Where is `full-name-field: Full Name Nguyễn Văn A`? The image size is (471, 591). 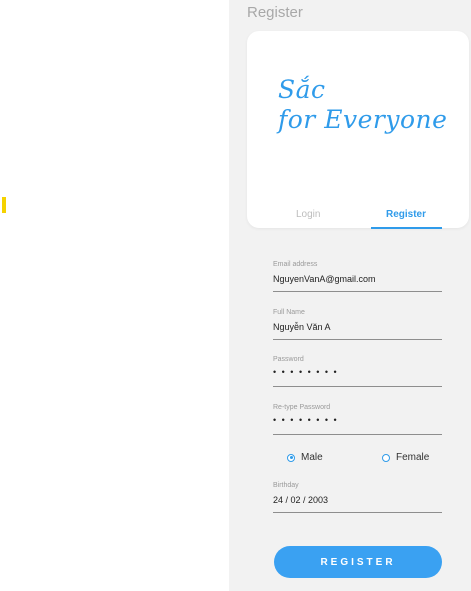 full-name-field: Full Name Nguyễn Văn A is located at coordinates (357, 324).